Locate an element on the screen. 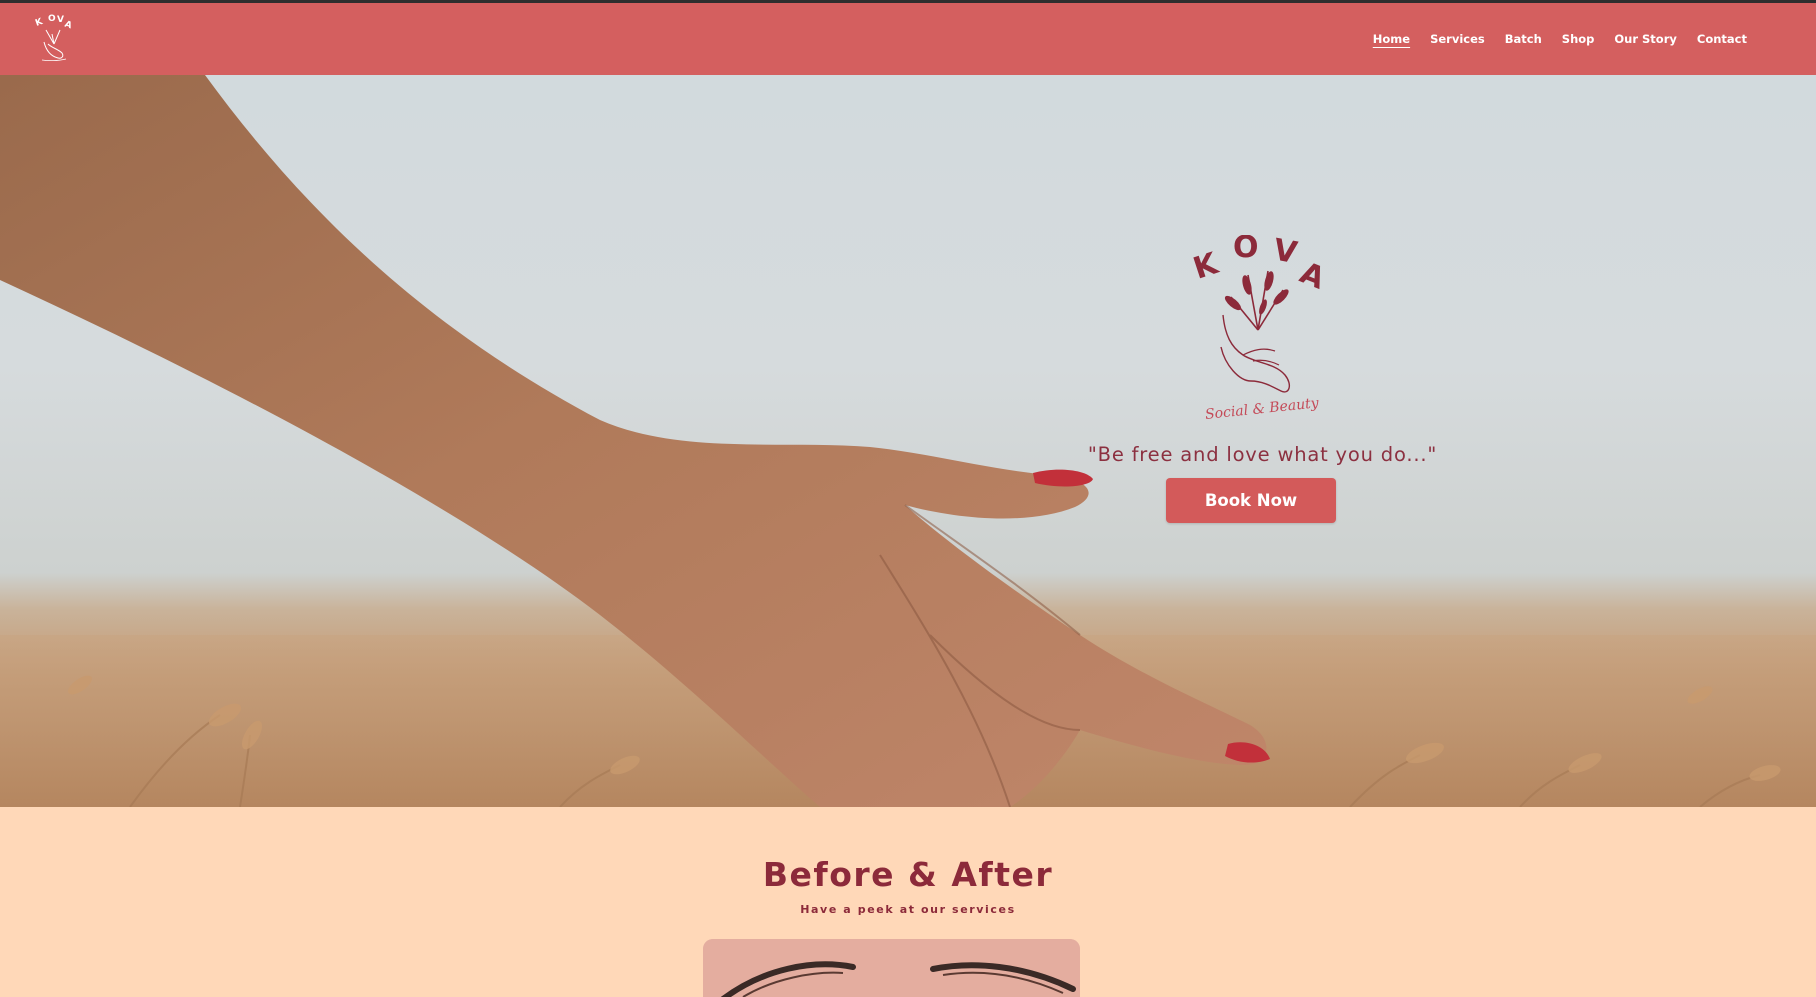 The image size is (1816, 997). hero-logo-letter-k: K is located at coordinates (1206, 266).